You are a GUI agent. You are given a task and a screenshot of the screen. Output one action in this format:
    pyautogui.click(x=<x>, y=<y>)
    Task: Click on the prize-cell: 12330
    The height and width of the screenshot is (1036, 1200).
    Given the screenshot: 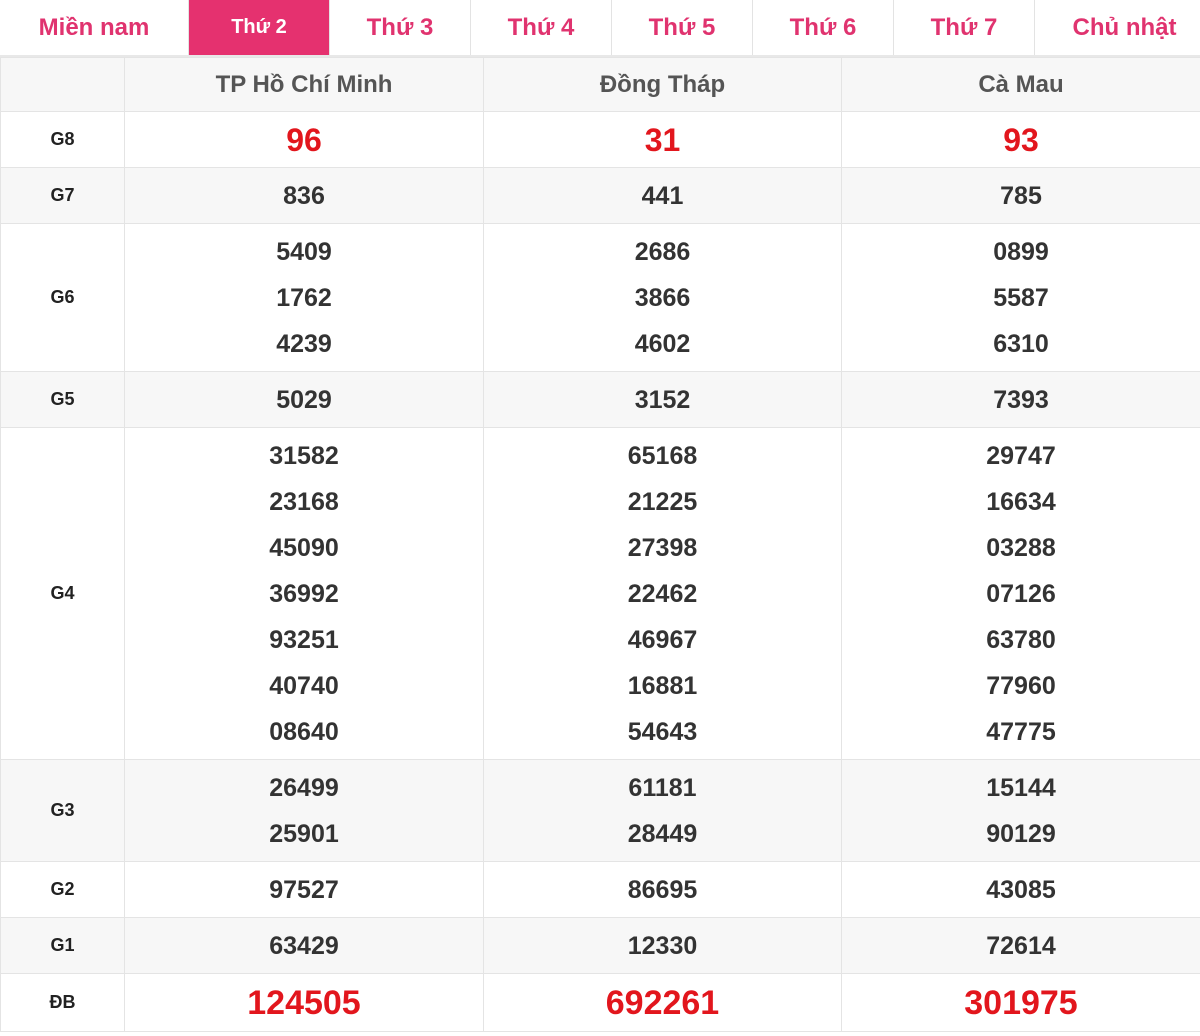 What is the action you would take?
    pyautogui.click(x=662, y=945)
    